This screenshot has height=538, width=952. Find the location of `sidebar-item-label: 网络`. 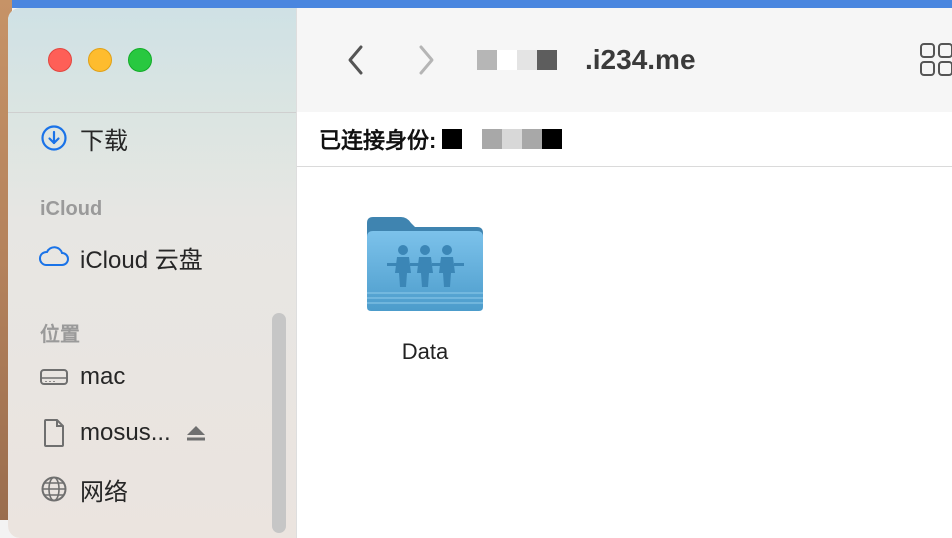

sidebar-item-label: 网络 is located at coordinates (104, 492).